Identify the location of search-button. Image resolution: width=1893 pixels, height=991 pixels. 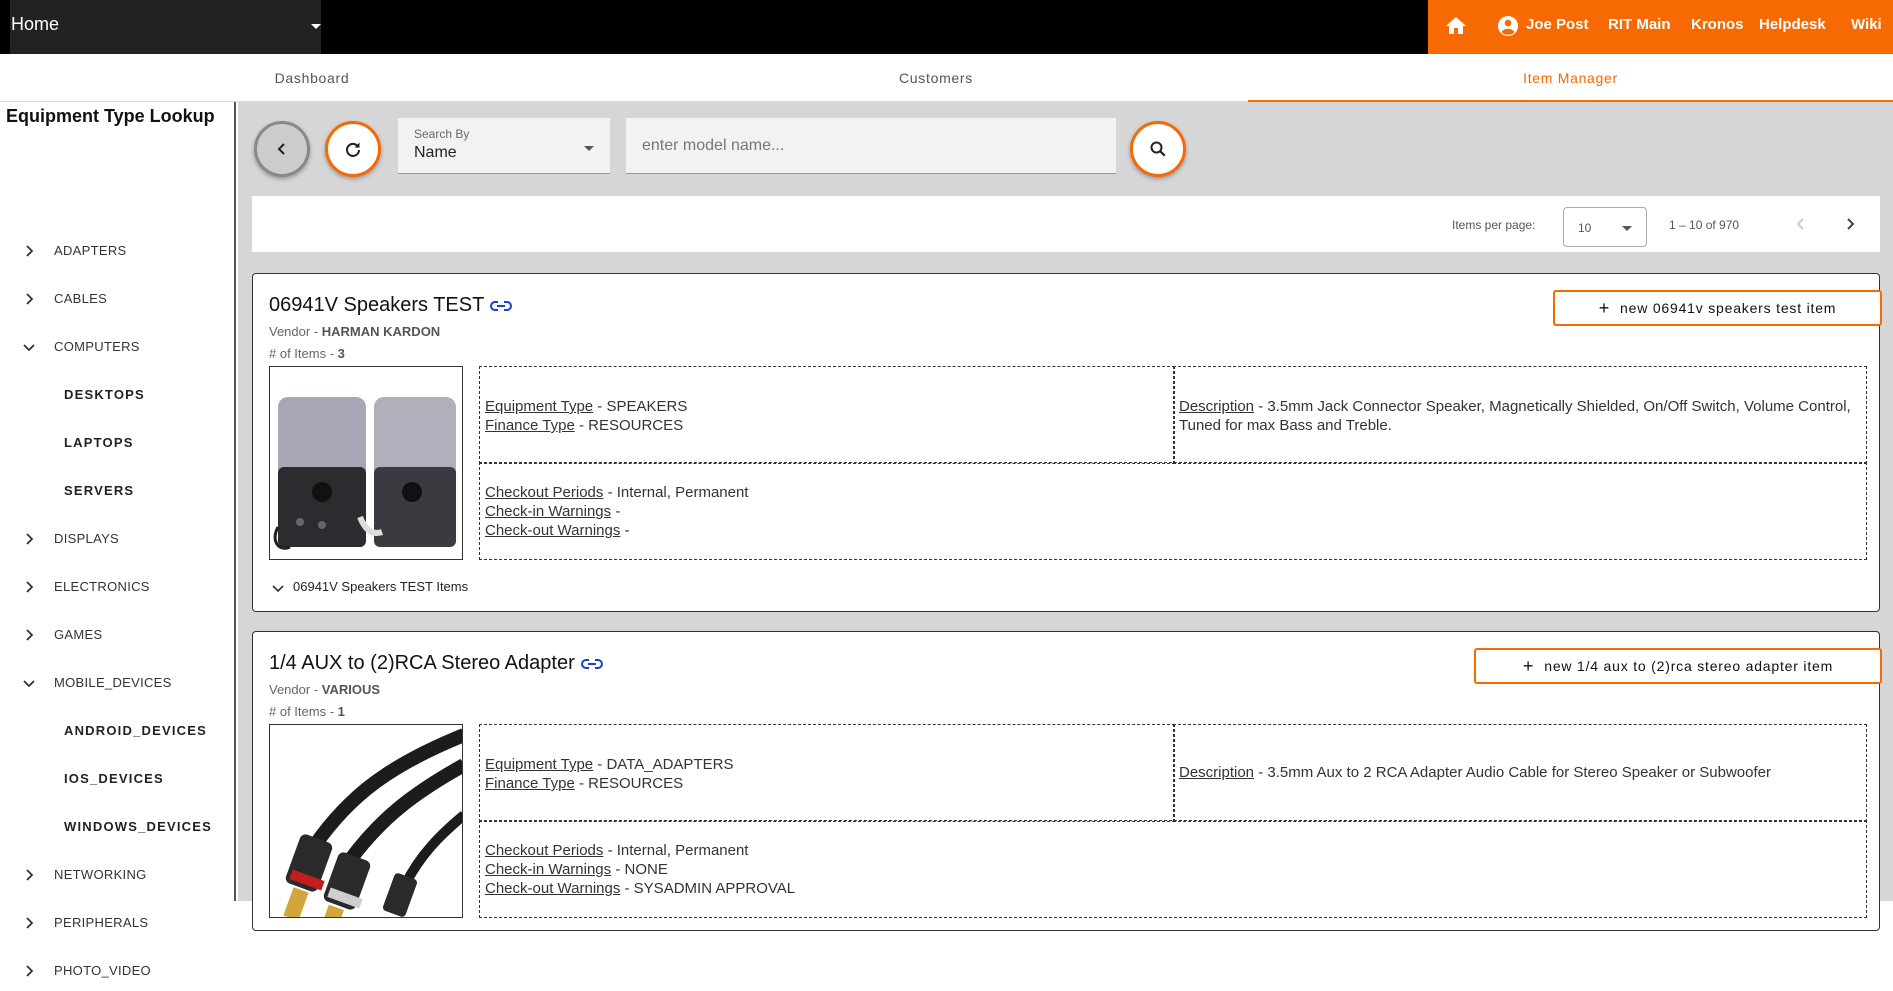
(1158, 149).